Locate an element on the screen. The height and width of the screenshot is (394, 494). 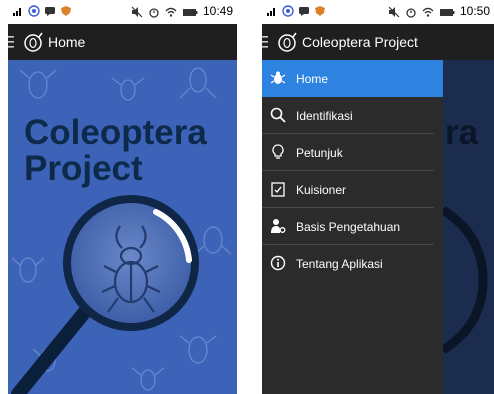
search-icon is located at coordinates (278, 115).